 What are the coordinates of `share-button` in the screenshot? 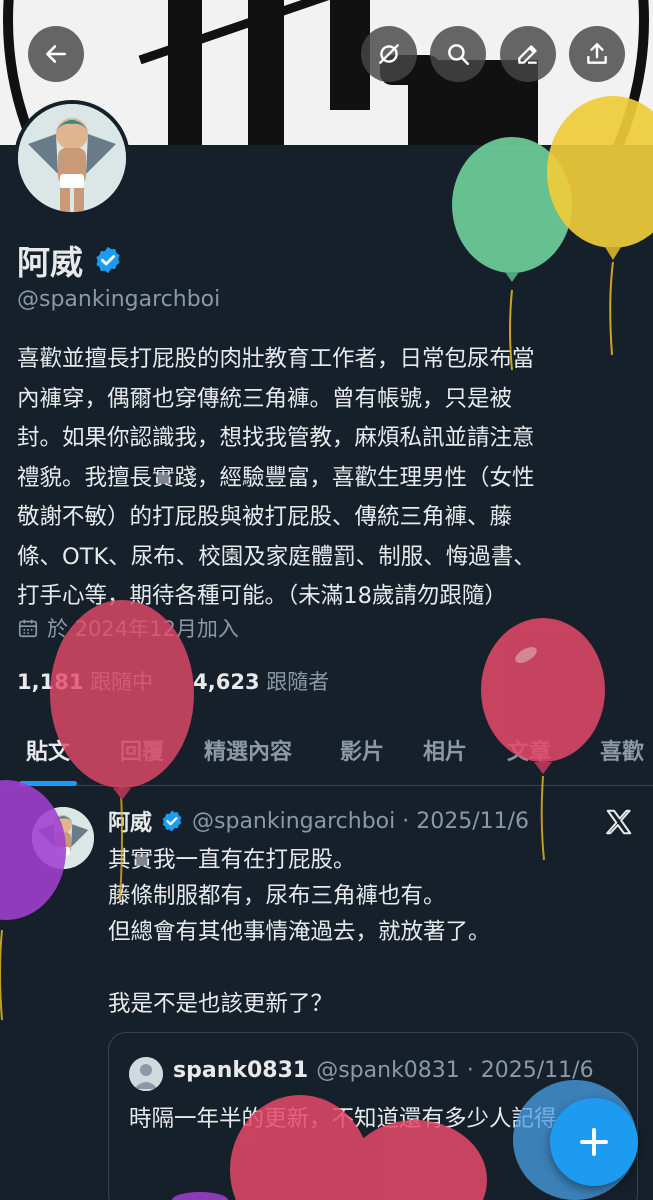 It's located at (597, 54).